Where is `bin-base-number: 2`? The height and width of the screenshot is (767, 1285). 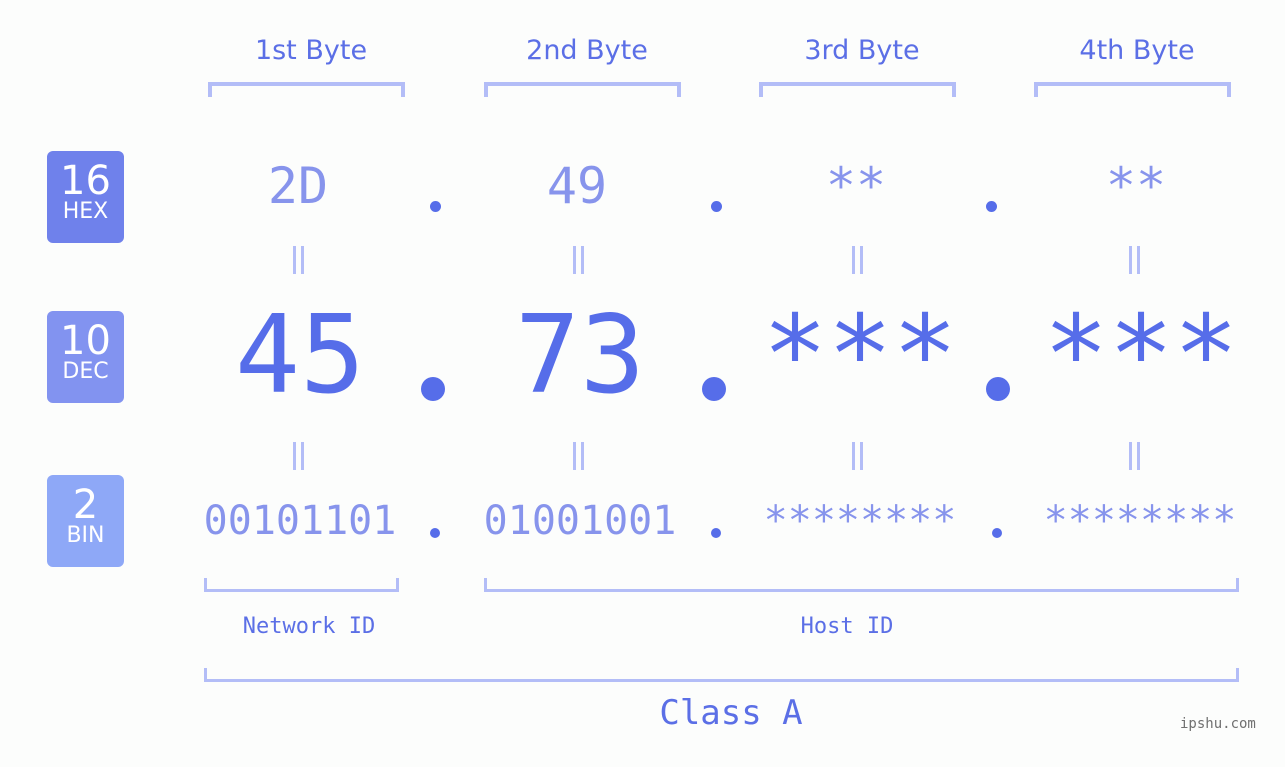 bin-base-number: 2 is located at coordinates (85, 505).